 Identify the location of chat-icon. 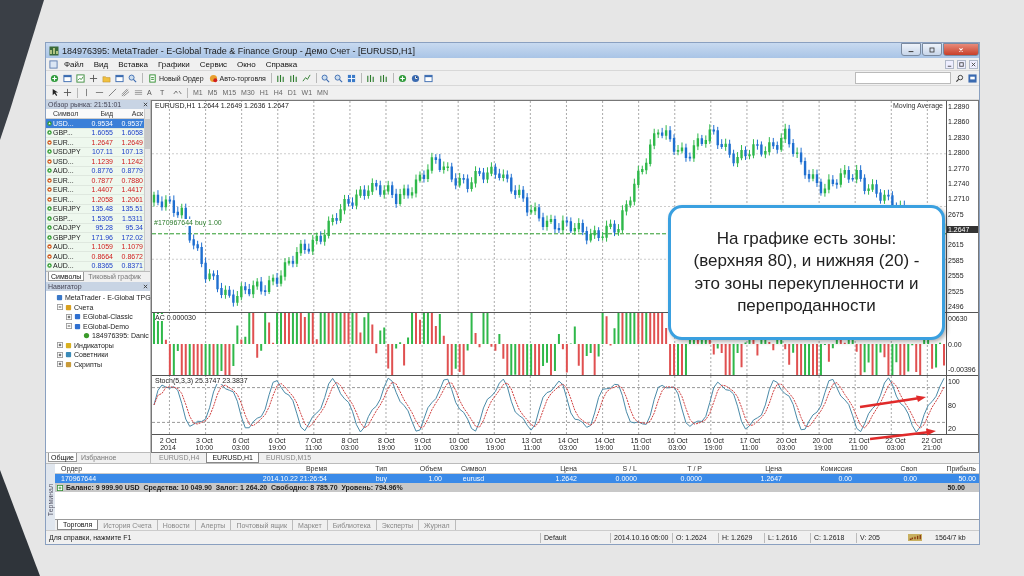
(972, 78).